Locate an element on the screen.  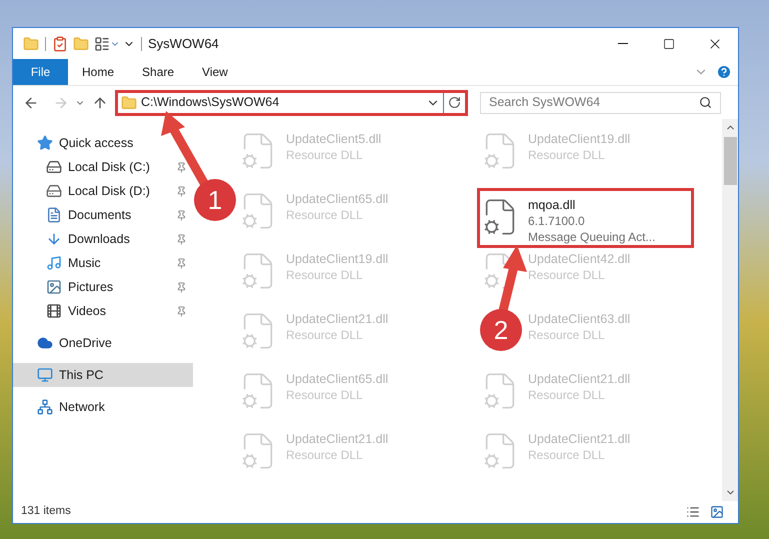
details-view-icon is located at coordinates (693, 512).